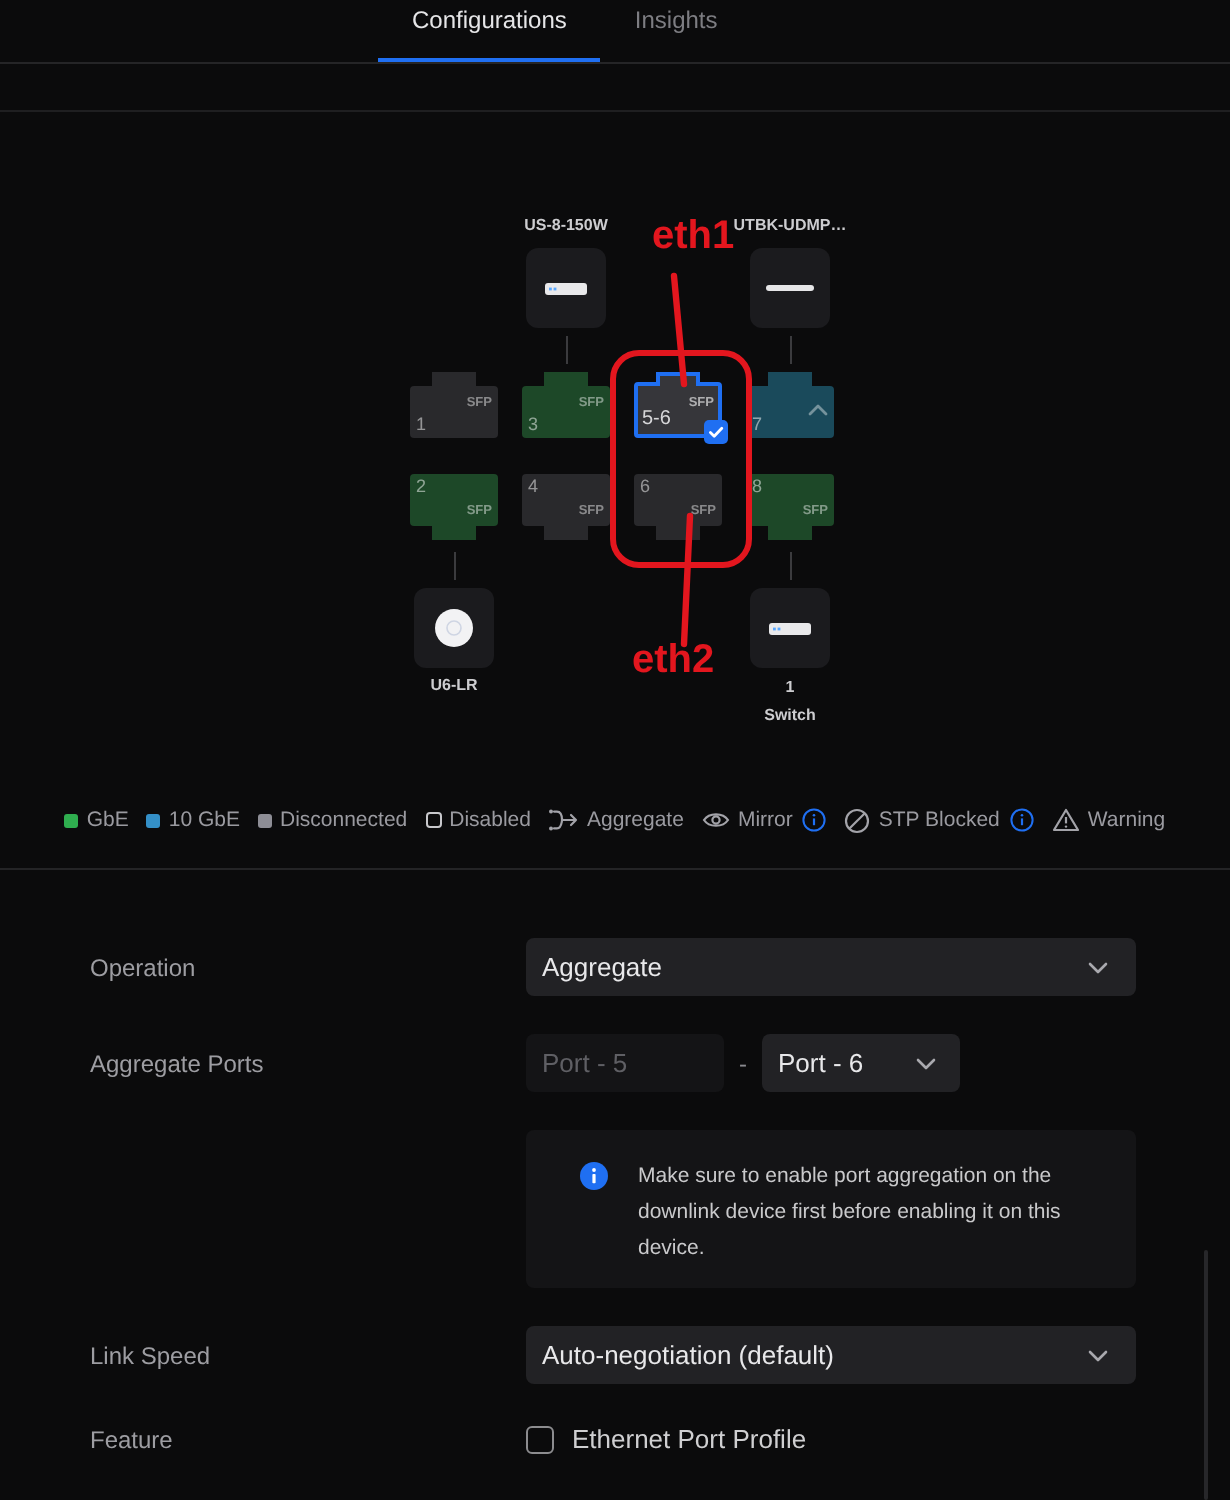  Describe the element at coordinates (790, 688) in the screenshot. I see `device-label: 1` at that location.